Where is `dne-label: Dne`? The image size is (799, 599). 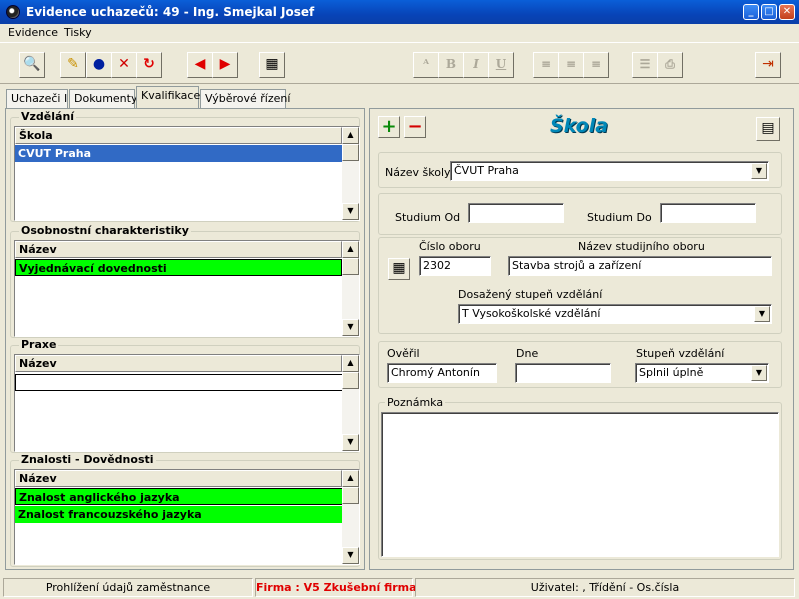
dne-label: Dne is located at coordinates (527, 353).